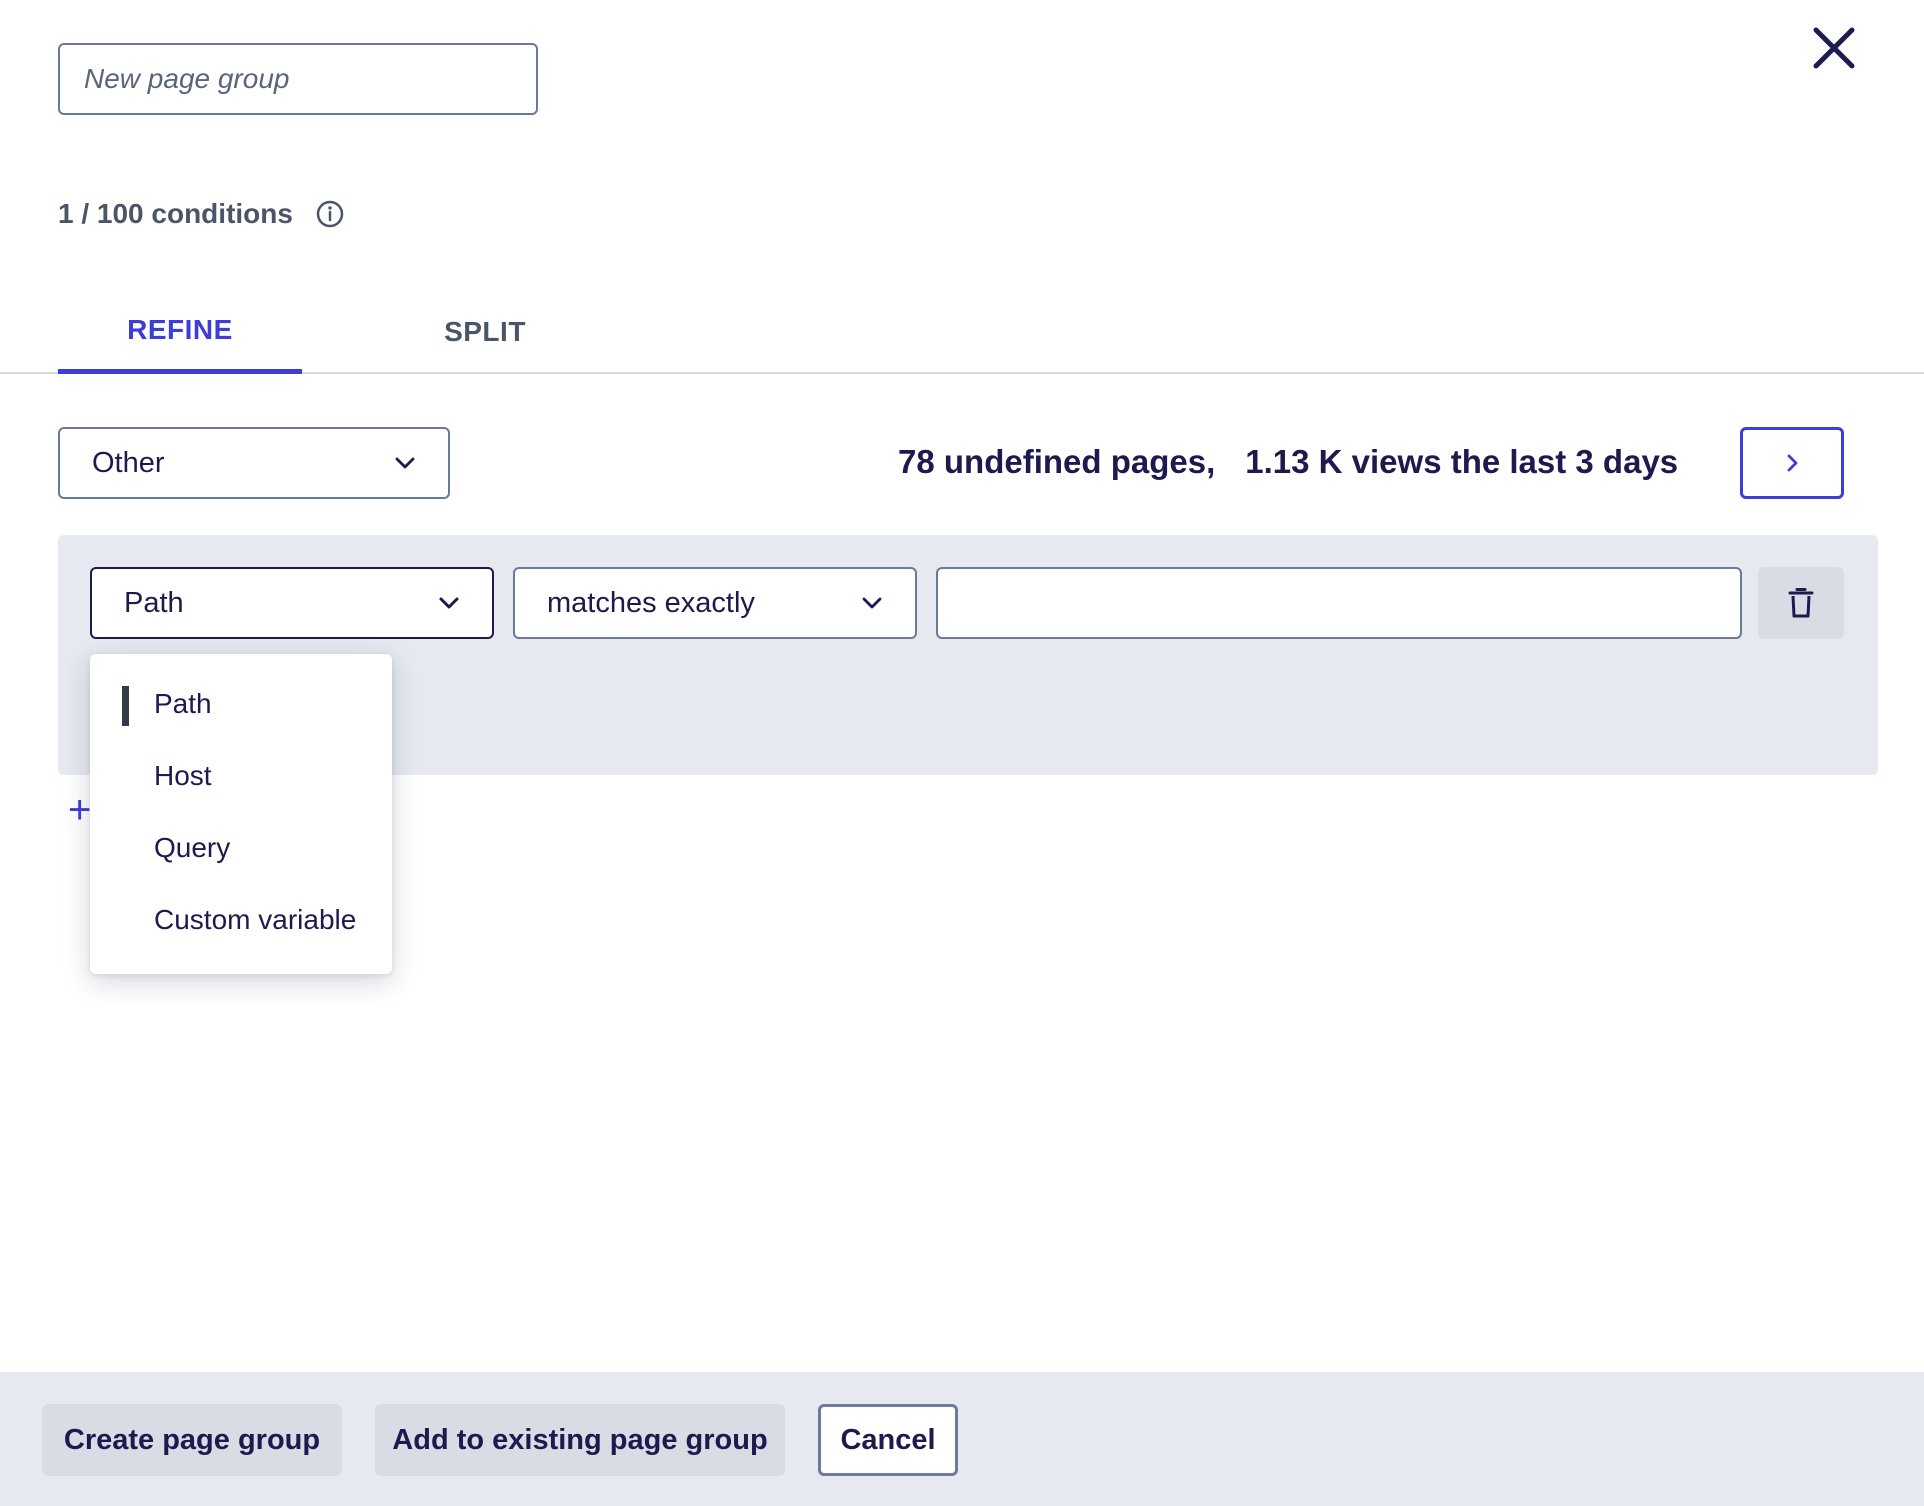 This screenshot has height=1506, width=1924. What do you see at coordinates (154, 602) in the screenshot?
I see `field-select-value: Path` at bounding box center [154, 602].